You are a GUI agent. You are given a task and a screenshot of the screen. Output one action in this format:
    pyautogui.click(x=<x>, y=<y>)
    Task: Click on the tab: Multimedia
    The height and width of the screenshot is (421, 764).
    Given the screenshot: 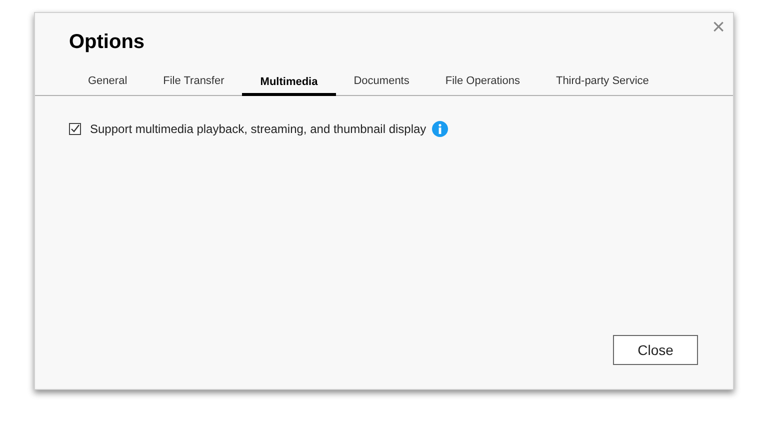 What is the action you would take?
    pyautogui.click(x=289, y=84)
    